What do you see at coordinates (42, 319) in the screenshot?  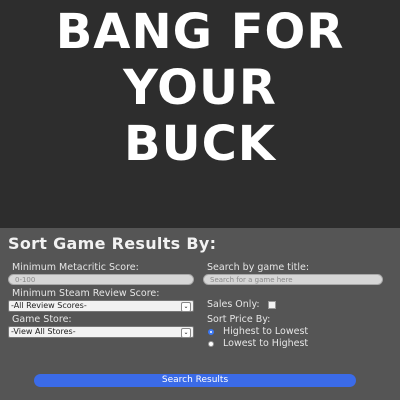 I see `store-label: Game Store:` at bounding box center [42, 319].